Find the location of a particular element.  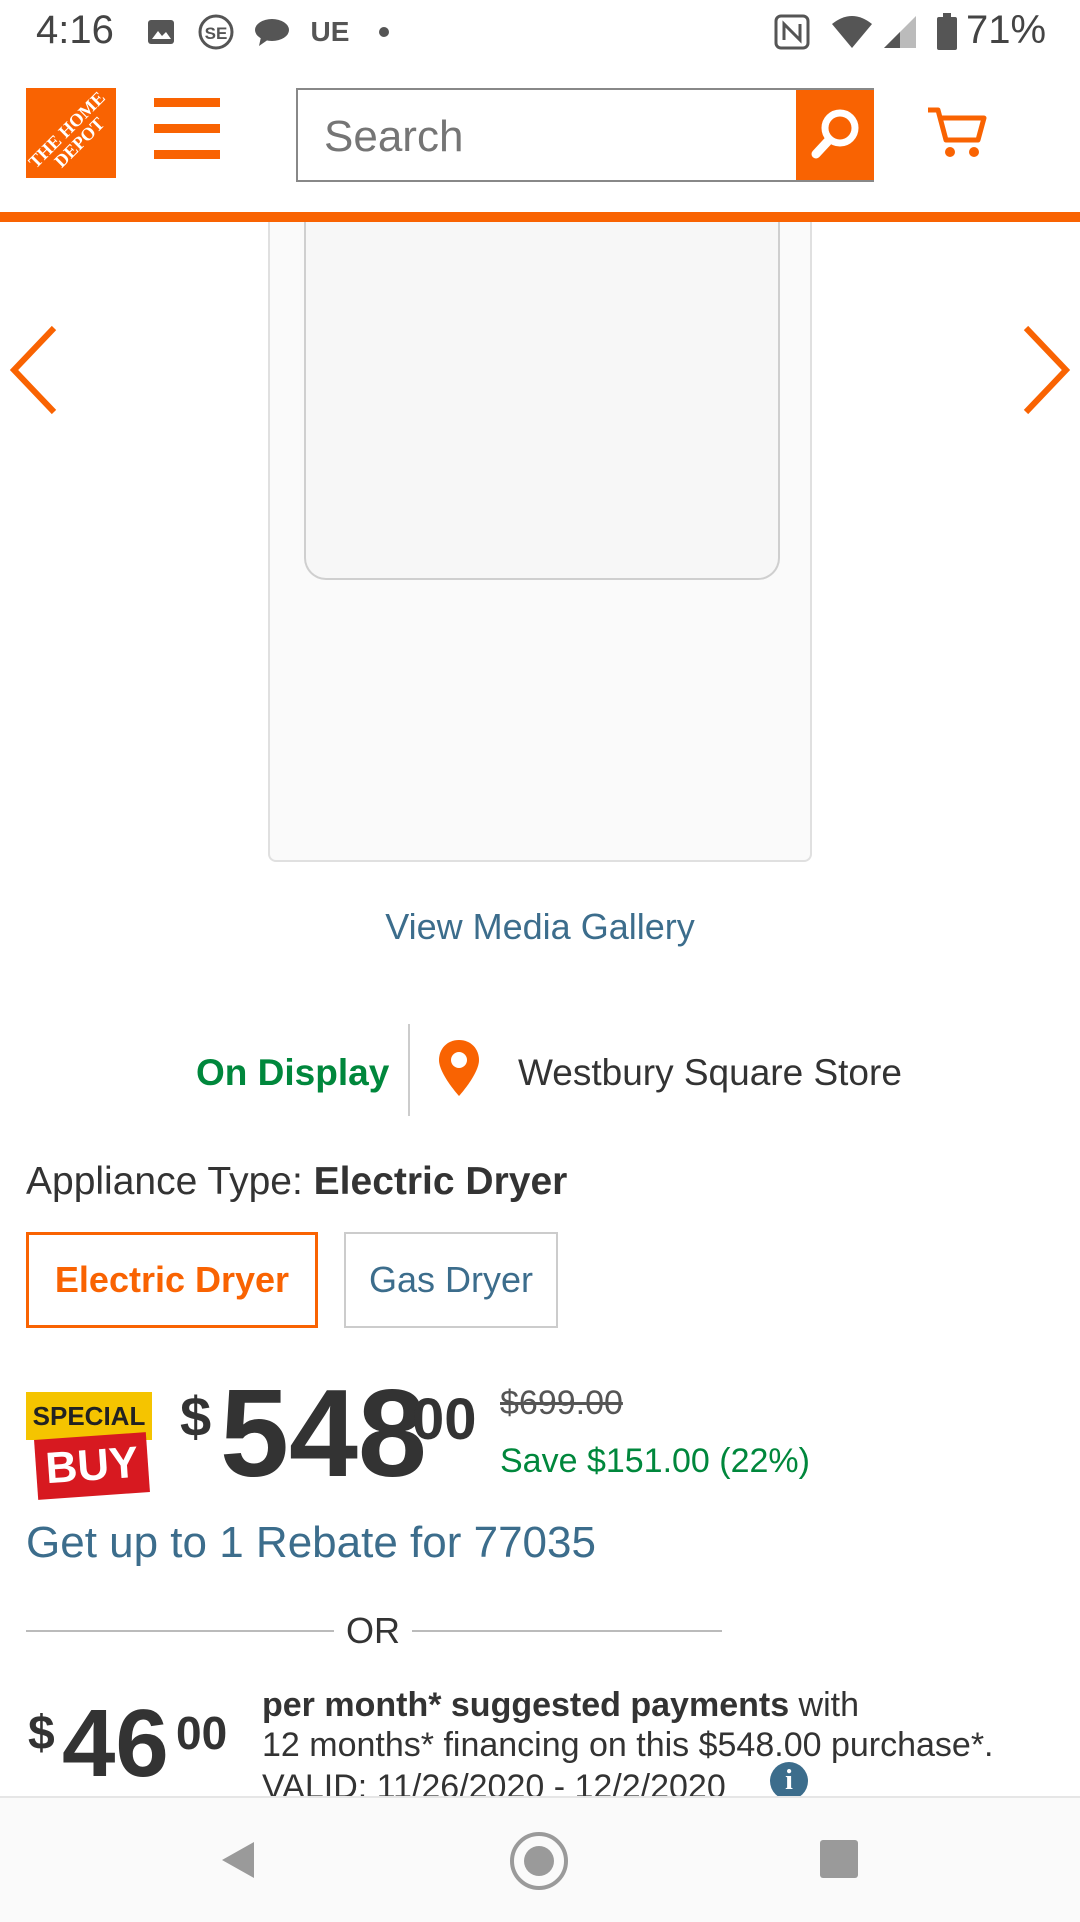

option-gas-dryer: Gas Dryer is located at coordinates (451, 1280).